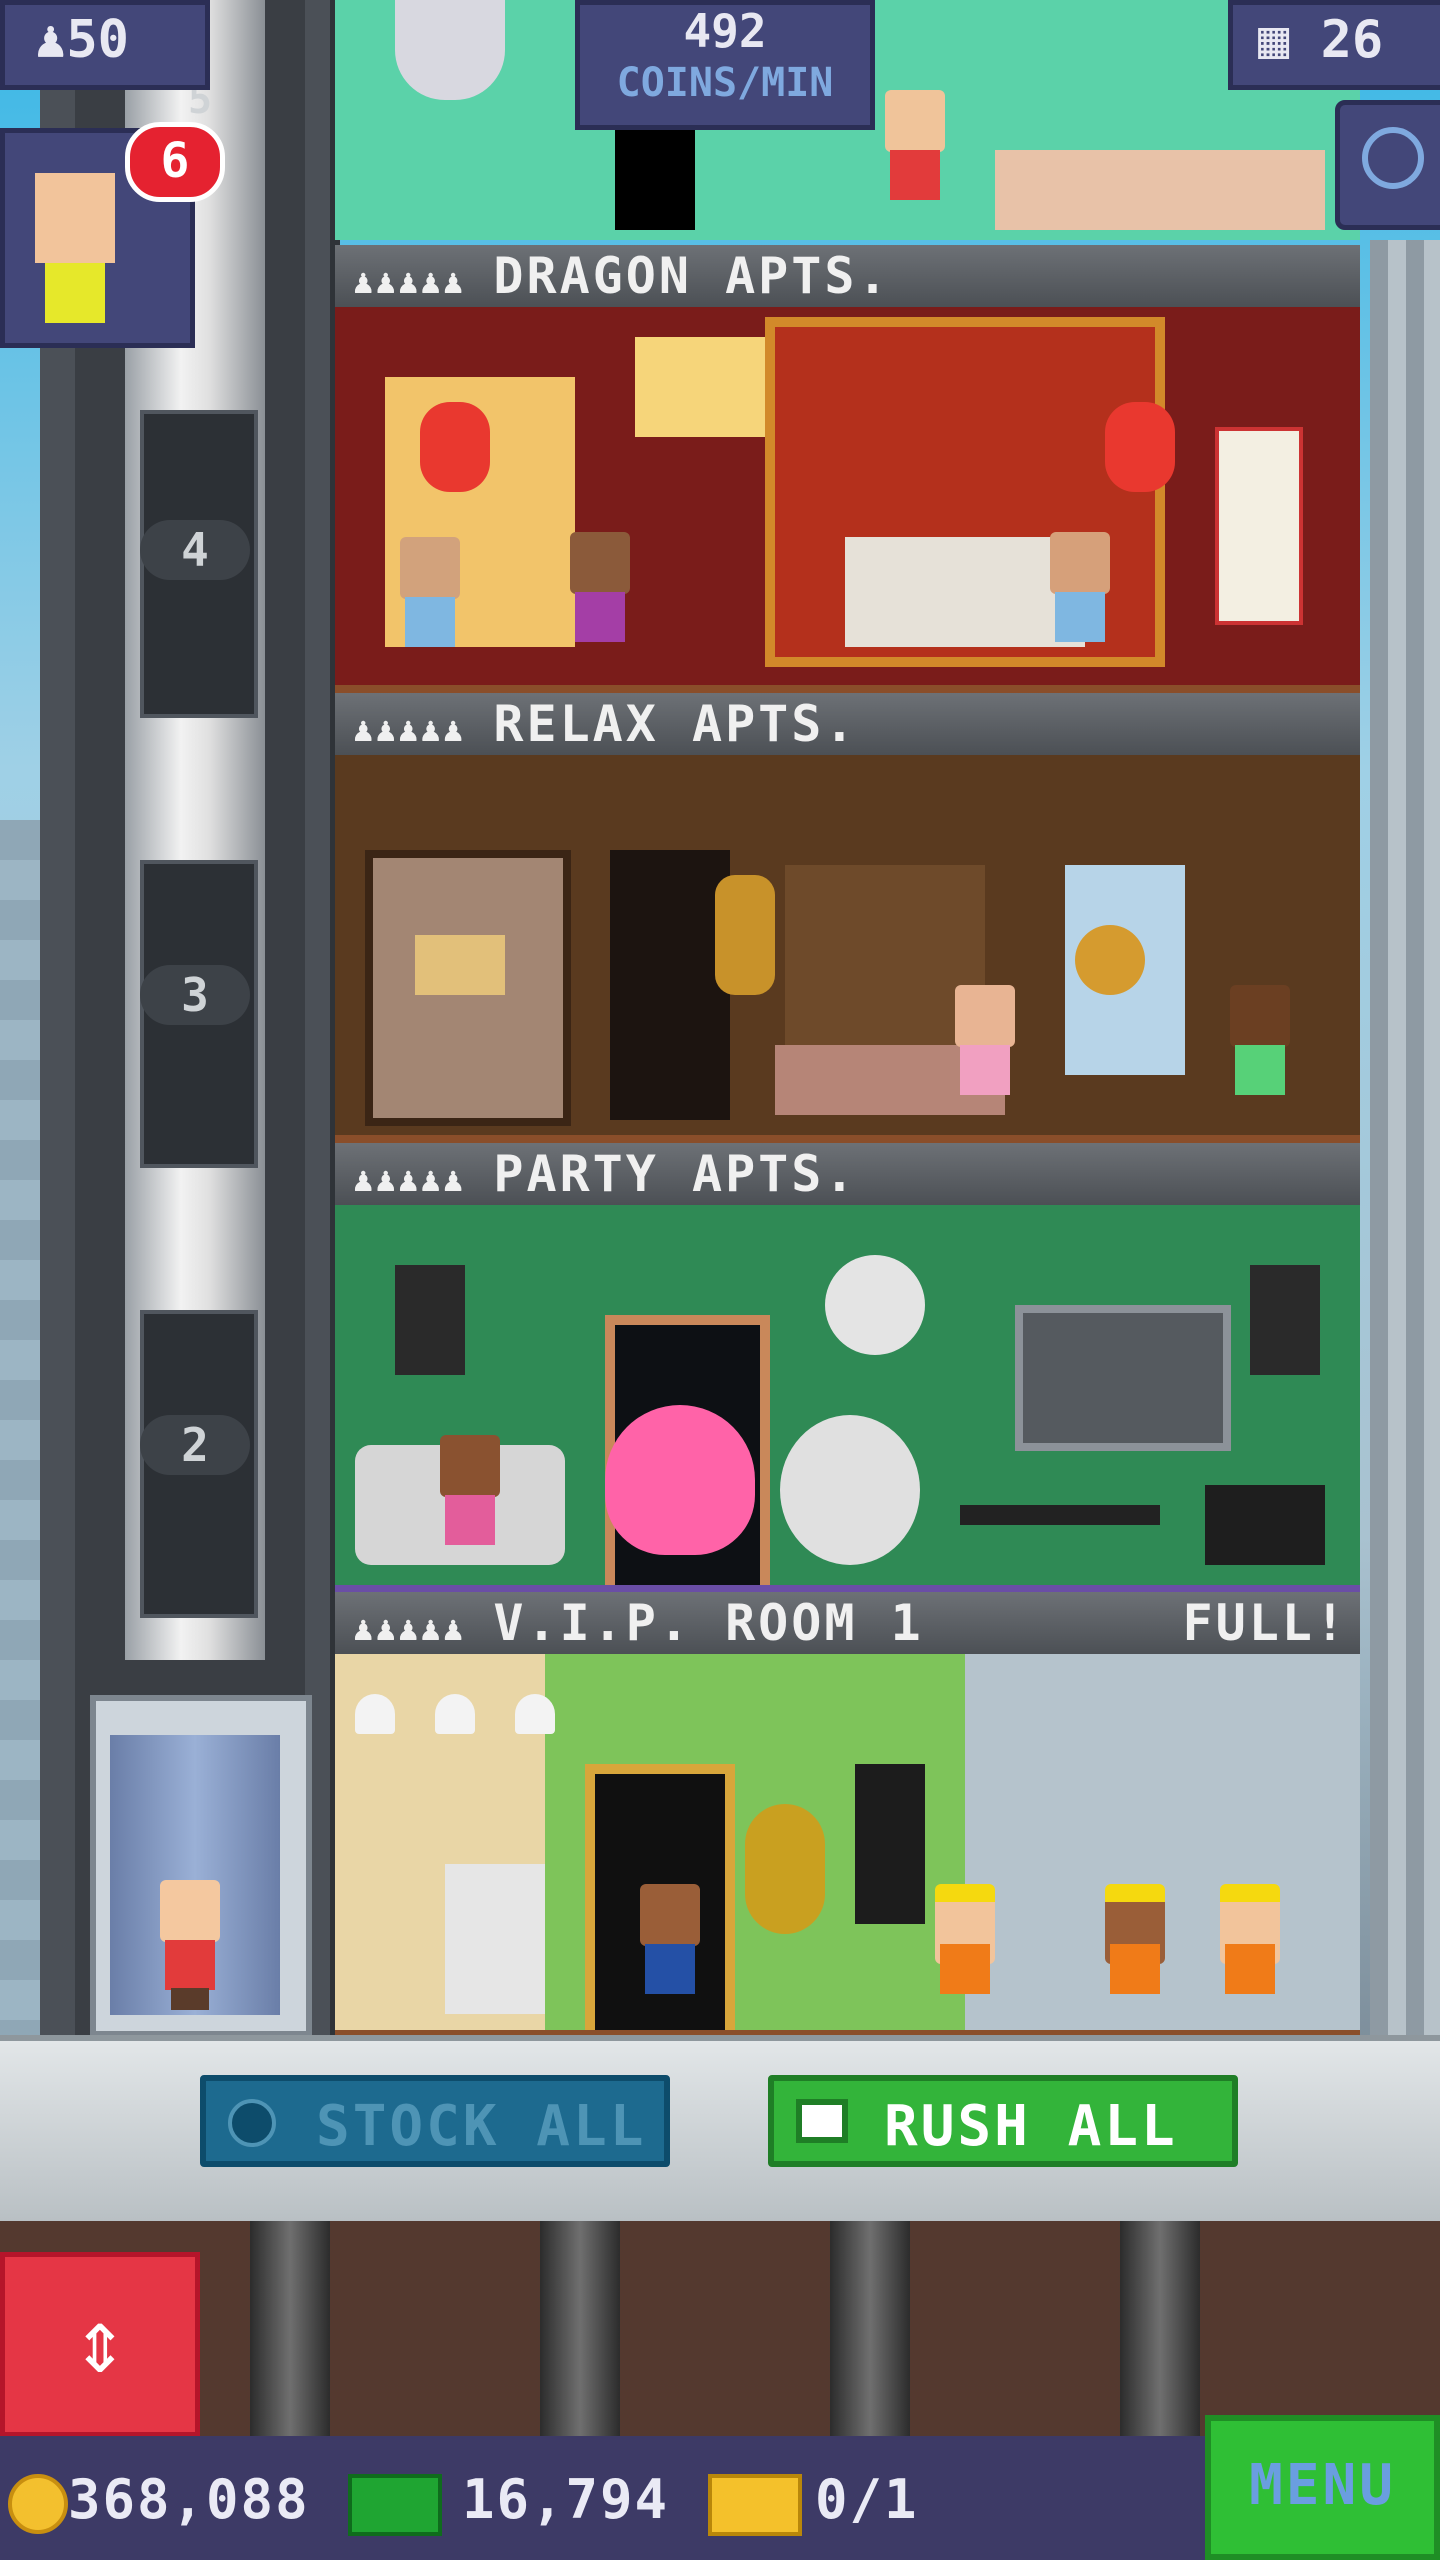  I want to click on search-button, so click(1387, 165).